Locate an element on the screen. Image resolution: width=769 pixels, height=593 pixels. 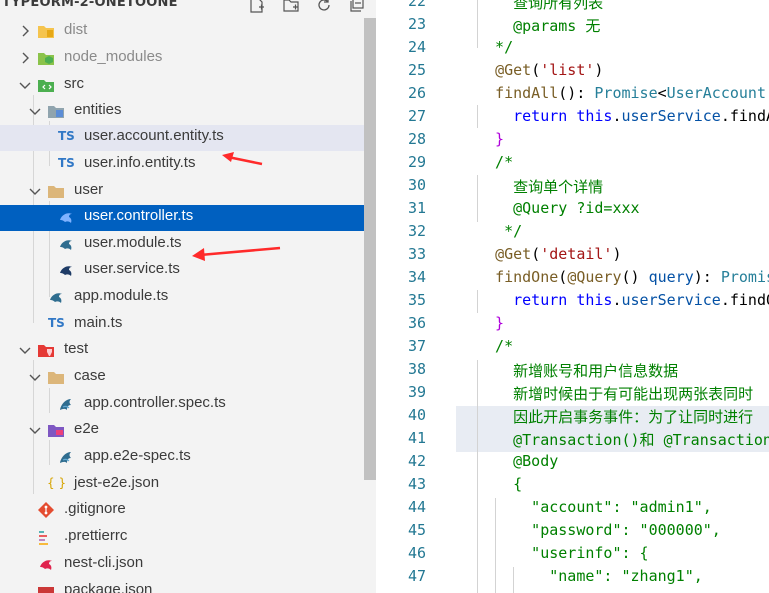
code-line: /* is located at coordinates (495, 162).